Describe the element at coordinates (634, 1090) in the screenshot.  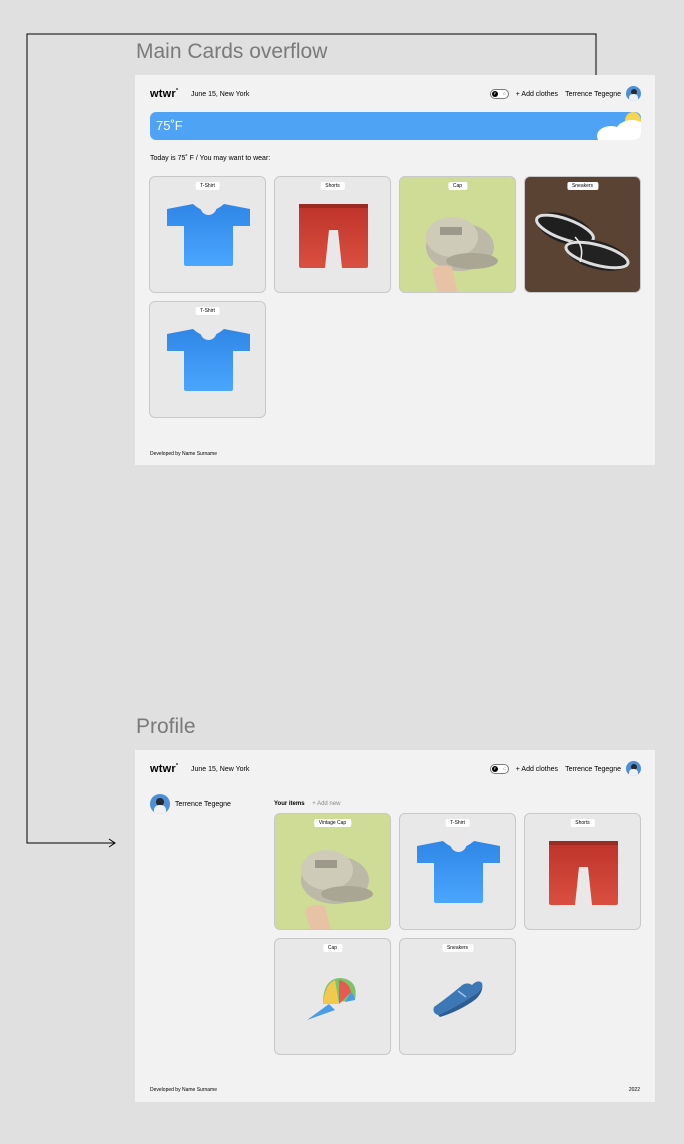
I see `footer-year: 2022` at that location.